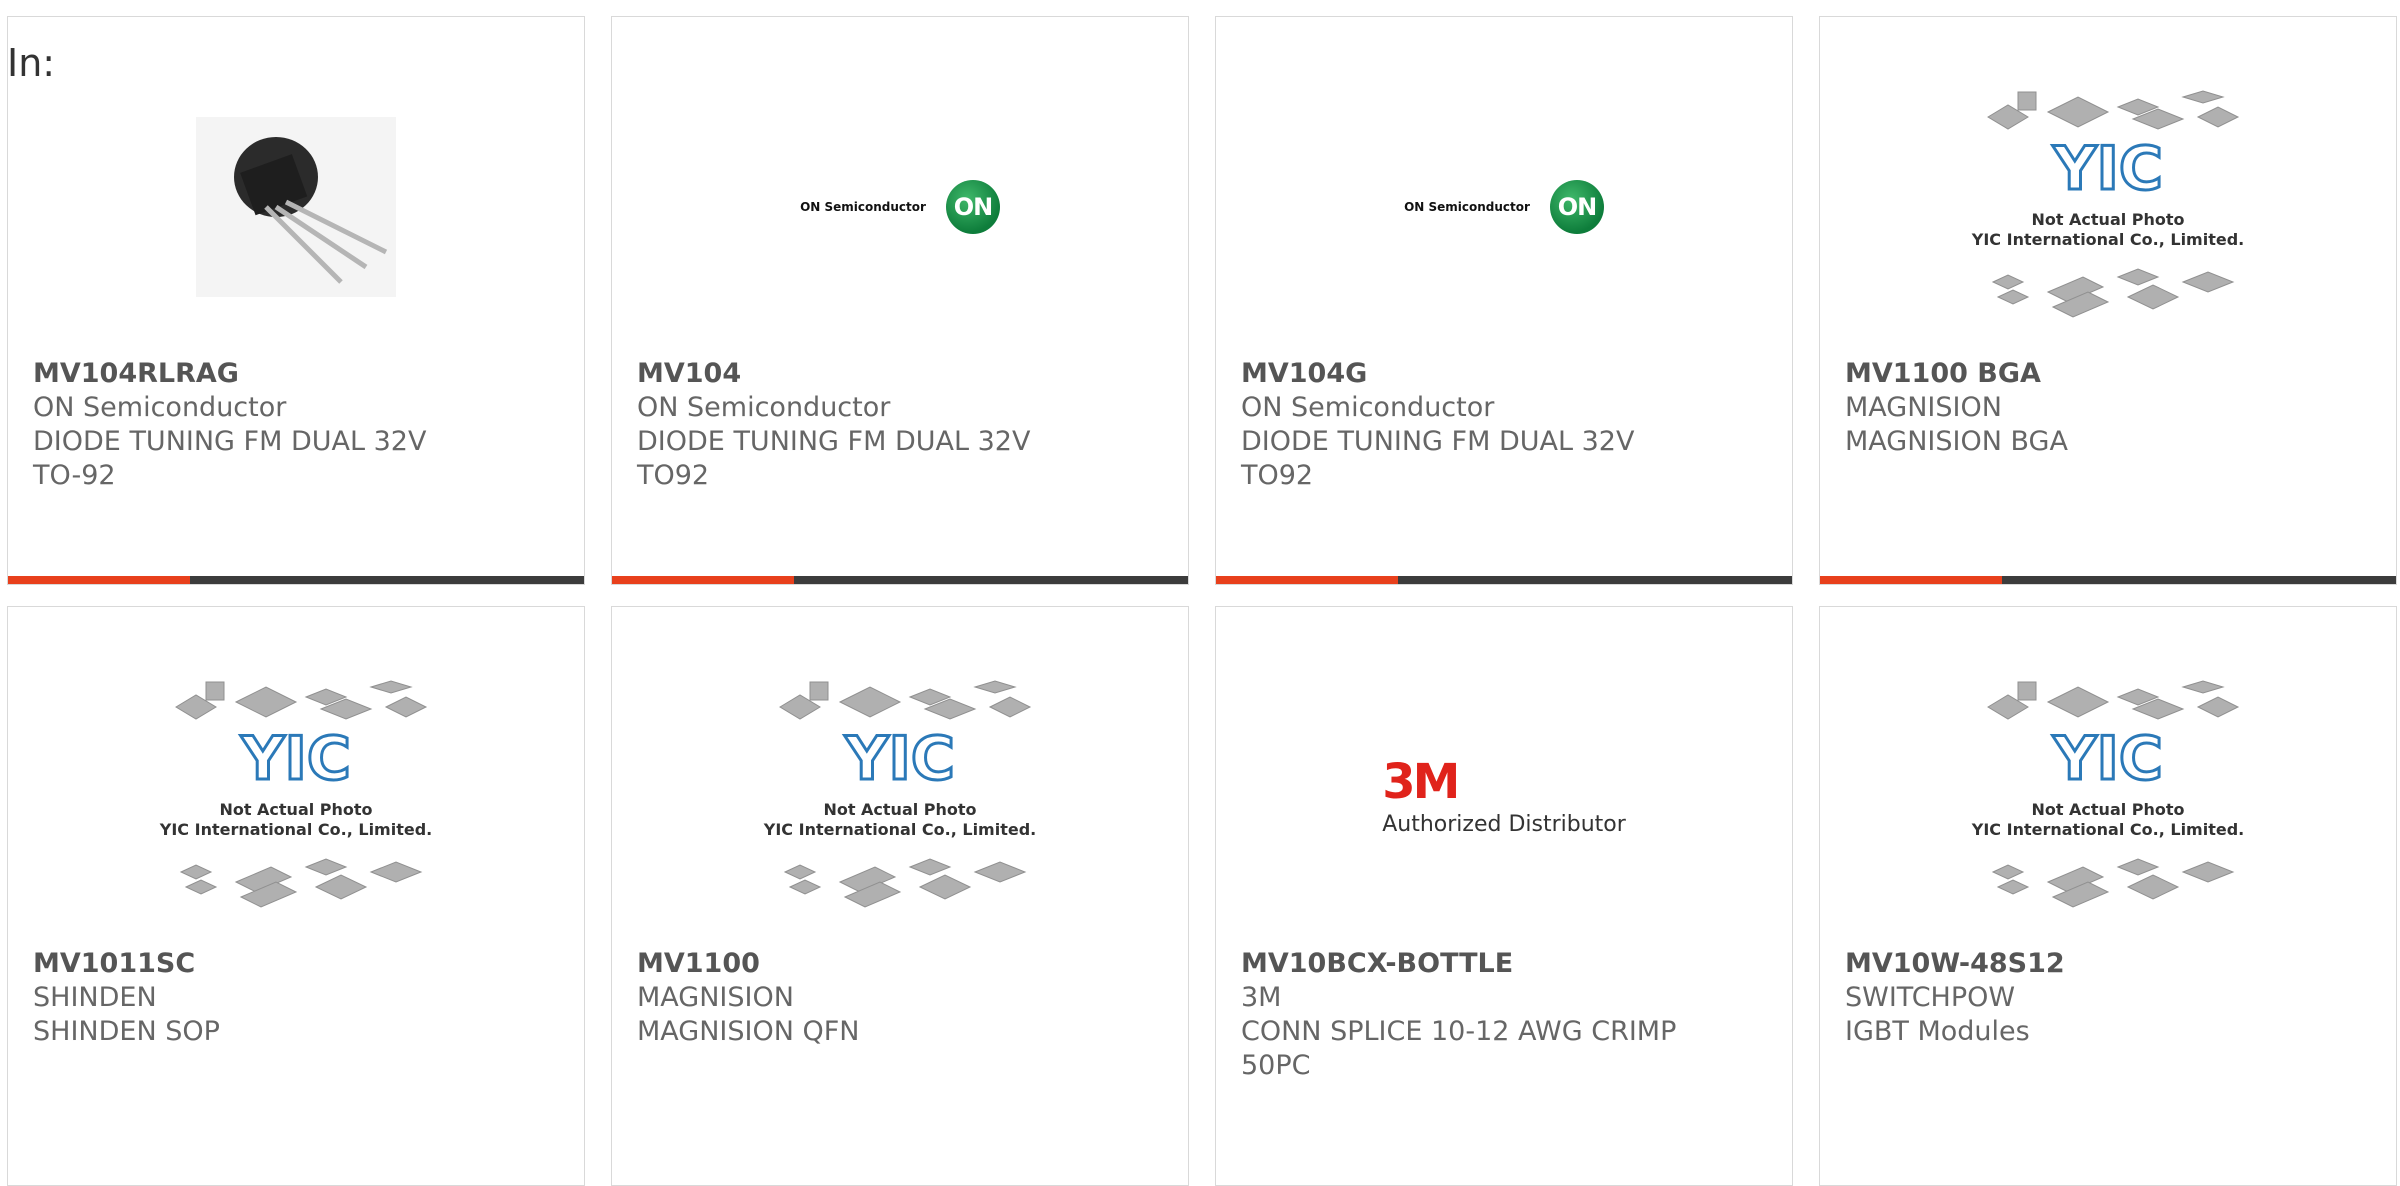 The image size is (2400, 1186). I want to click on product-info: MV1011SC SHINDEN SHINDEN SOP, so click(126, 998).